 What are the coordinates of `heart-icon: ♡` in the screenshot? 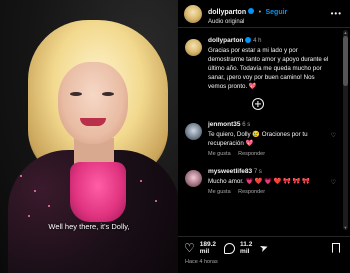 It's located at (189, 248).